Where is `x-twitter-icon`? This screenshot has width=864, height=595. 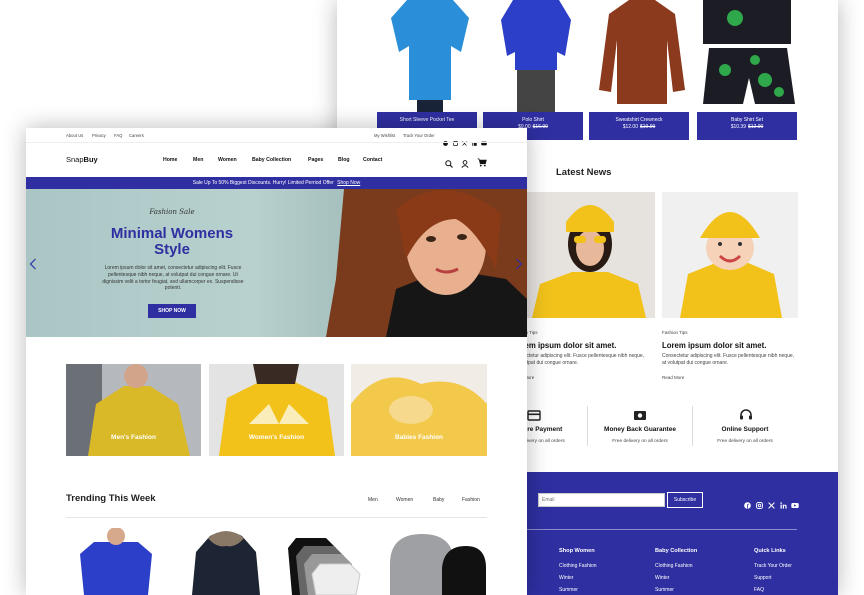 x-twitter-icon is located at coordinates (771, 505).